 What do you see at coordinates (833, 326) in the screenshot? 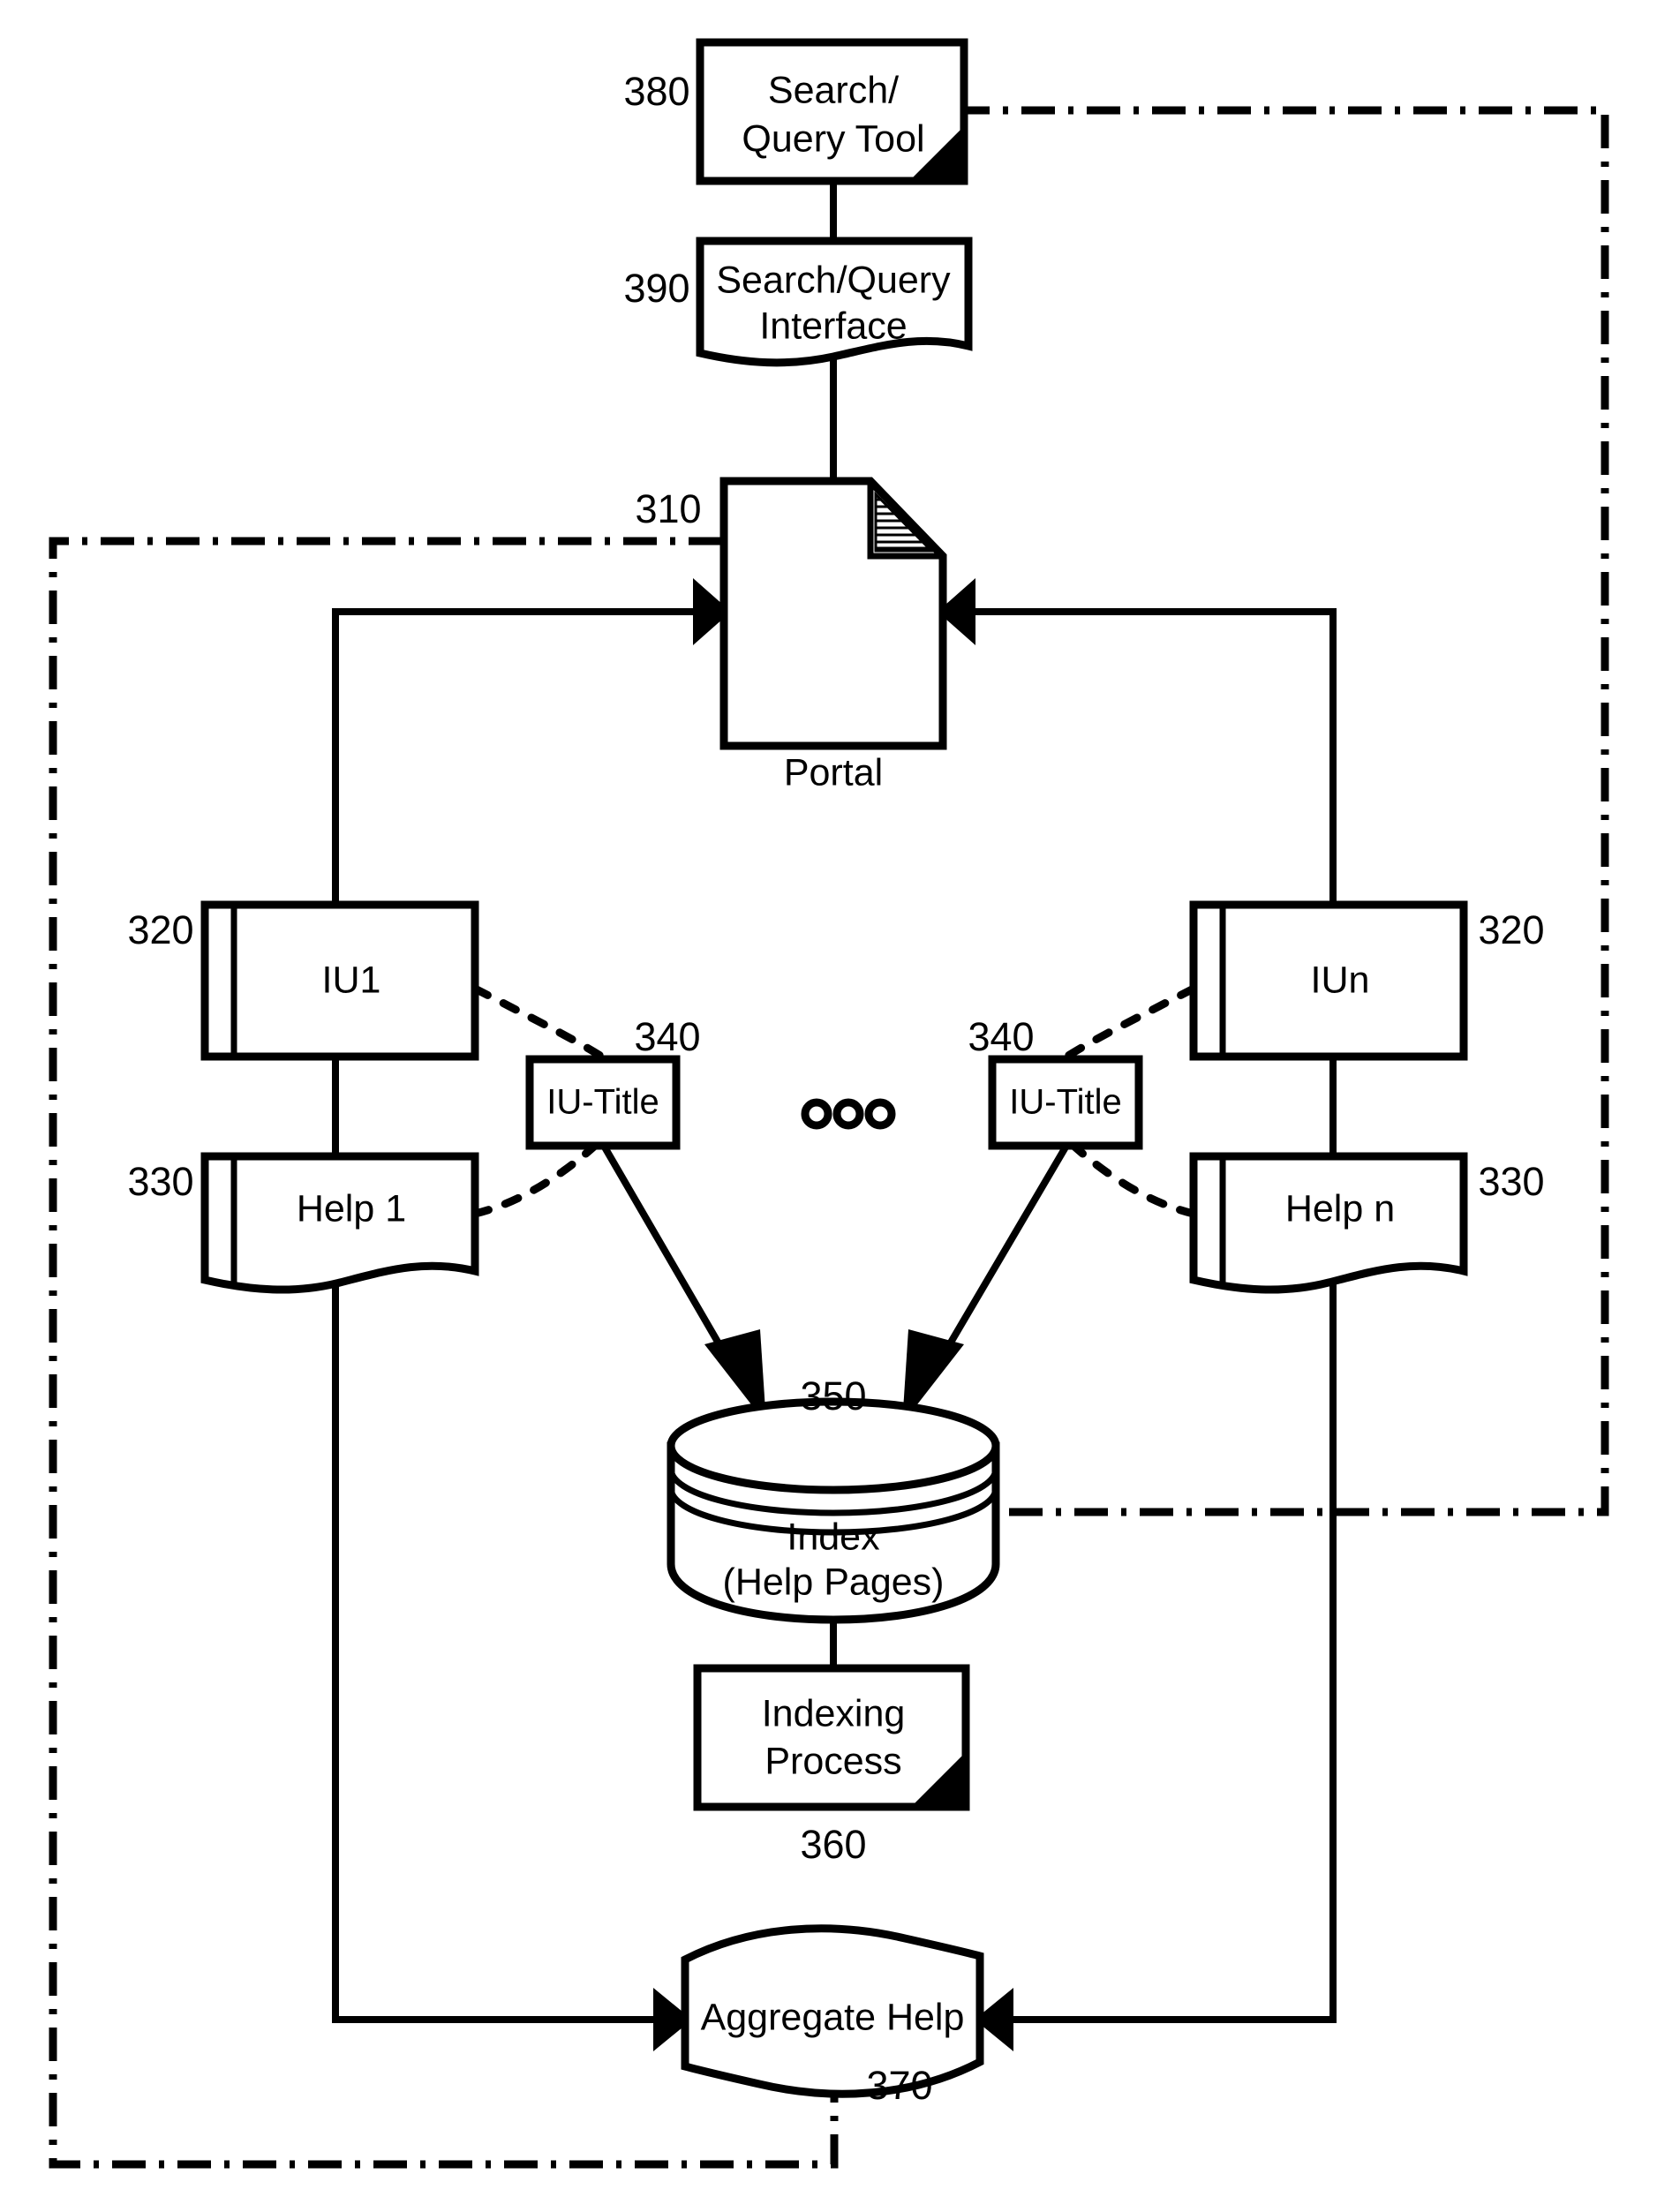
I see `search-query-interface-label-line2: Interface` at bounding box center [833, 326].